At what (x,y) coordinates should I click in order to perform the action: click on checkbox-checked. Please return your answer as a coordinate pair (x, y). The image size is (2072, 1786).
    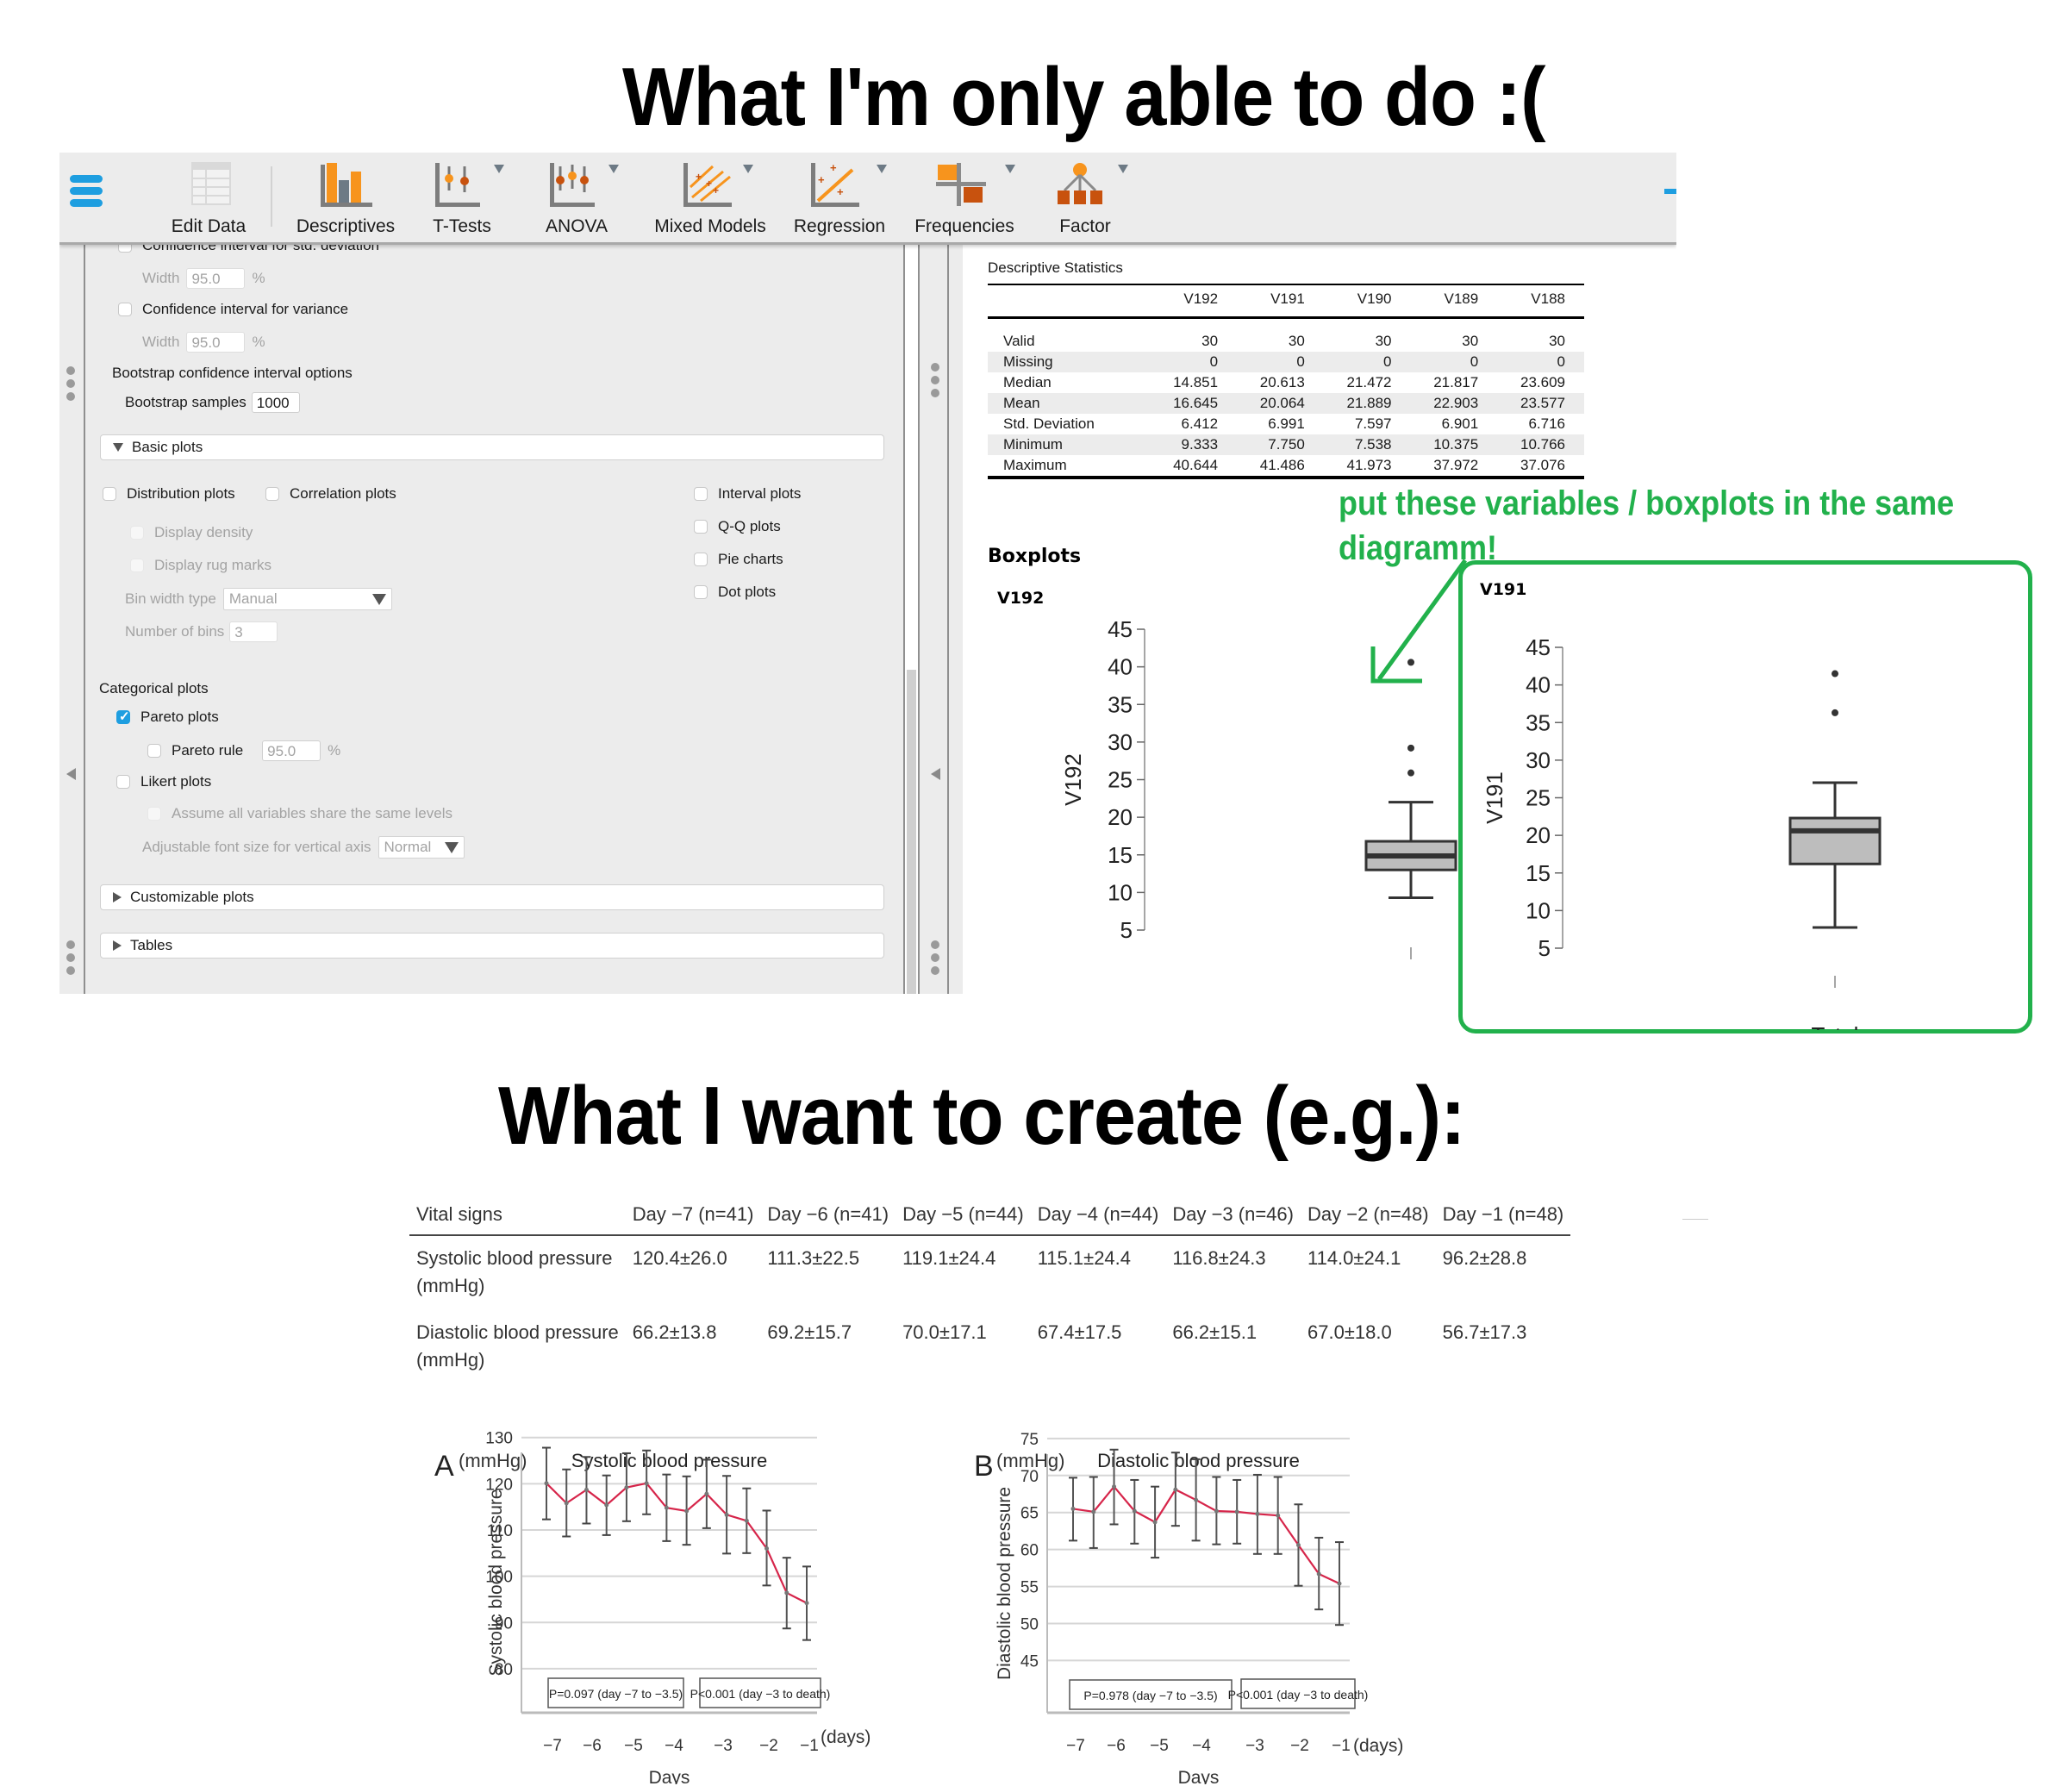
    Looking at the image, I should click on (123, 716).